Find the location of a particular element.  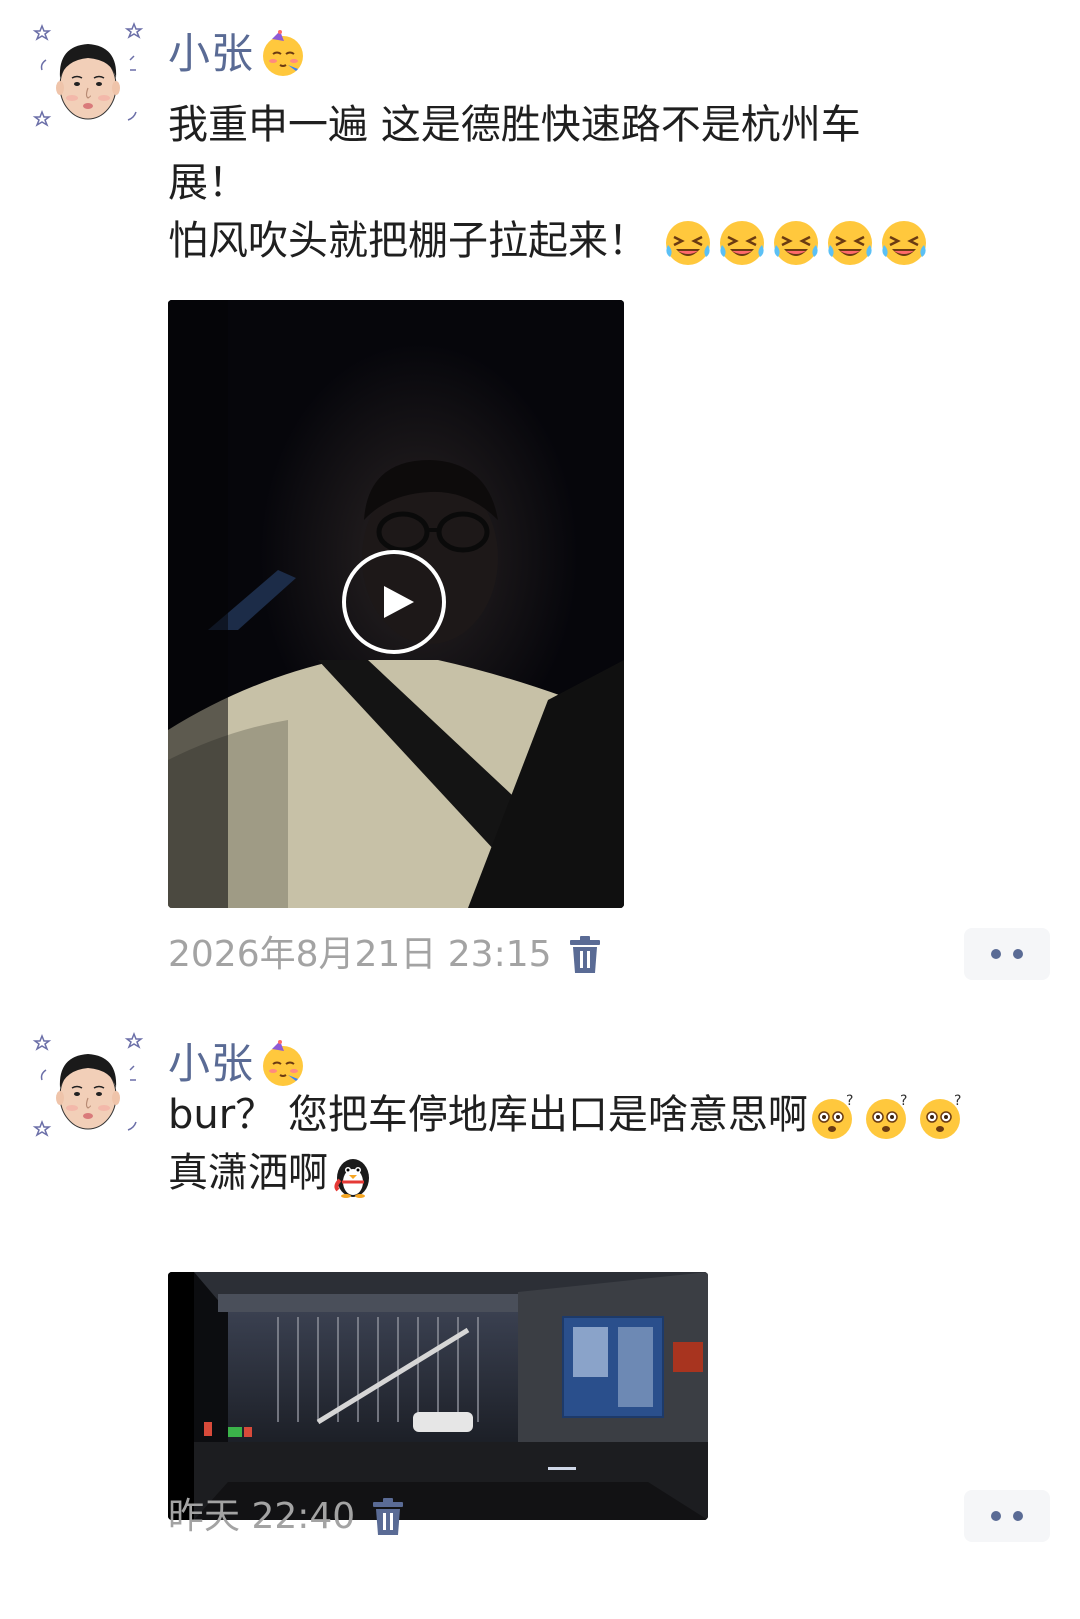

penguin-icon is located at coordinates (353, 1175).